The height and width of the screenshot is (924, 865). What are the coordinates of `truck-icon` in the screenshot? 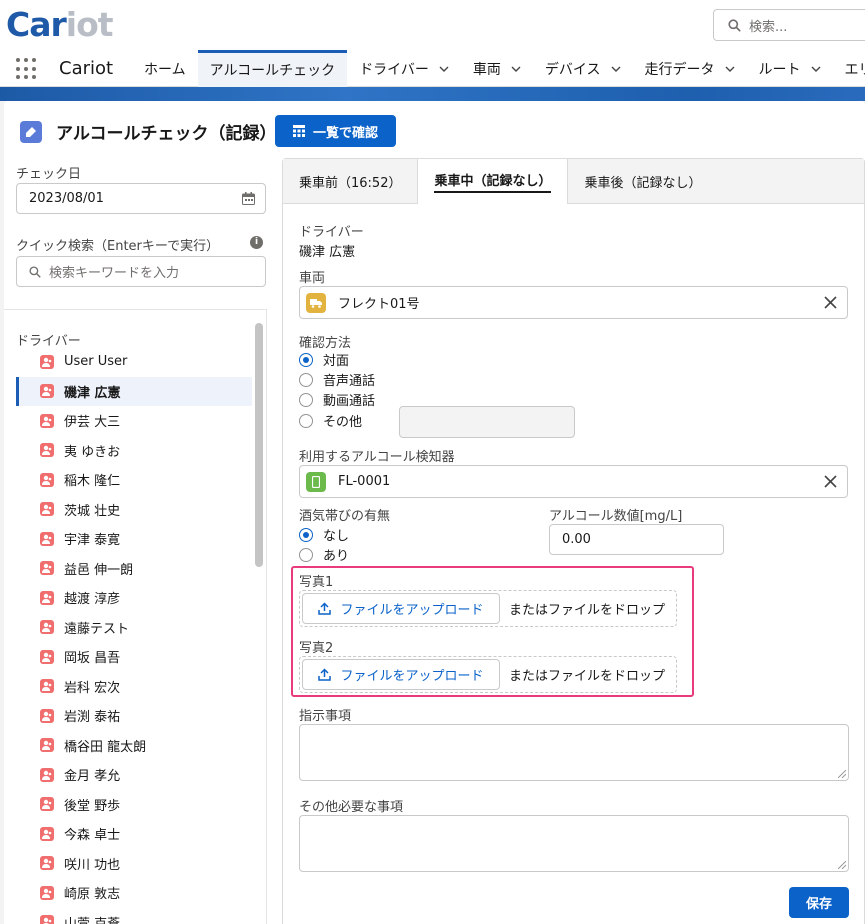 It's located at (316, 302).